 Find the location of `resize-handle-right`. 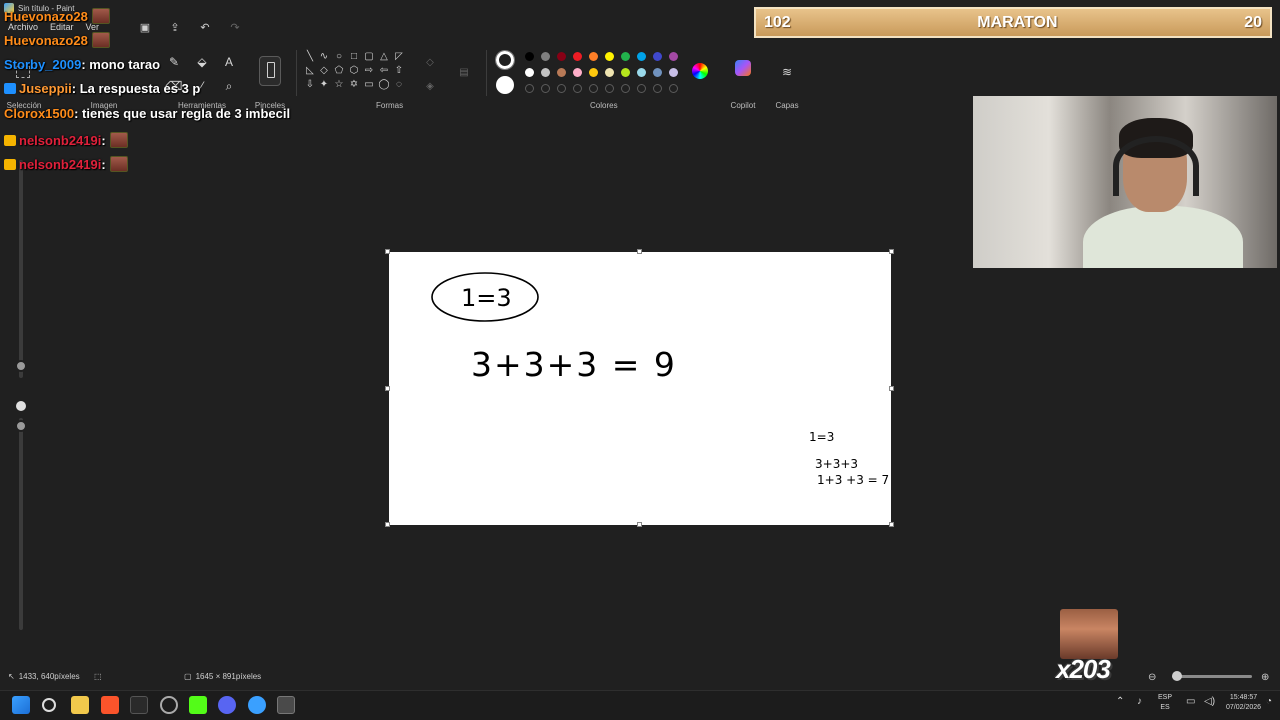

resize-handle-right is located at coordinates (891, 388).